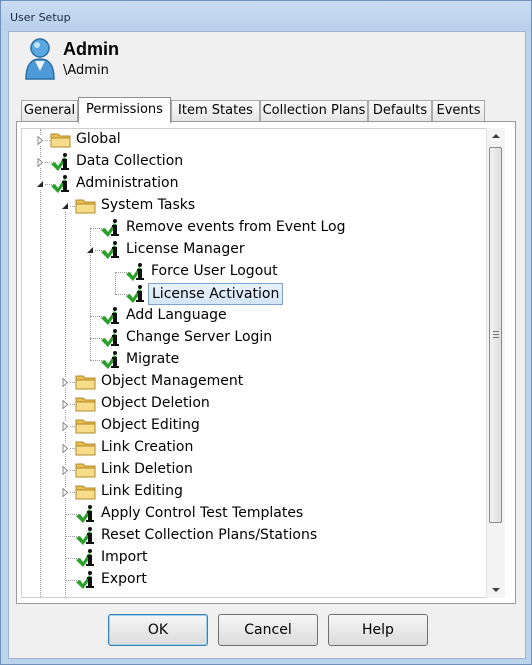 The height and width of the screenshot is (665, 532). I want to click on tree-item-label: Link Deletion, so click(147, 469).